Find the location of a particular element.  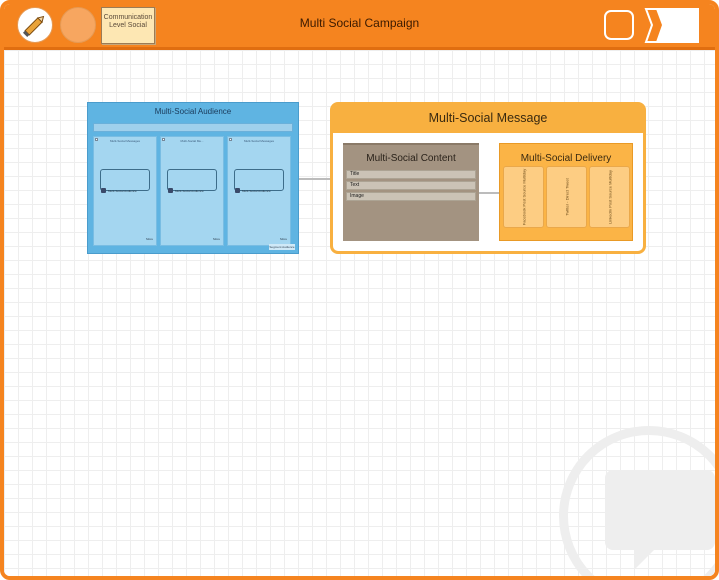

audience-title: Multi-Social Audience is located at coordinates (193, 111).